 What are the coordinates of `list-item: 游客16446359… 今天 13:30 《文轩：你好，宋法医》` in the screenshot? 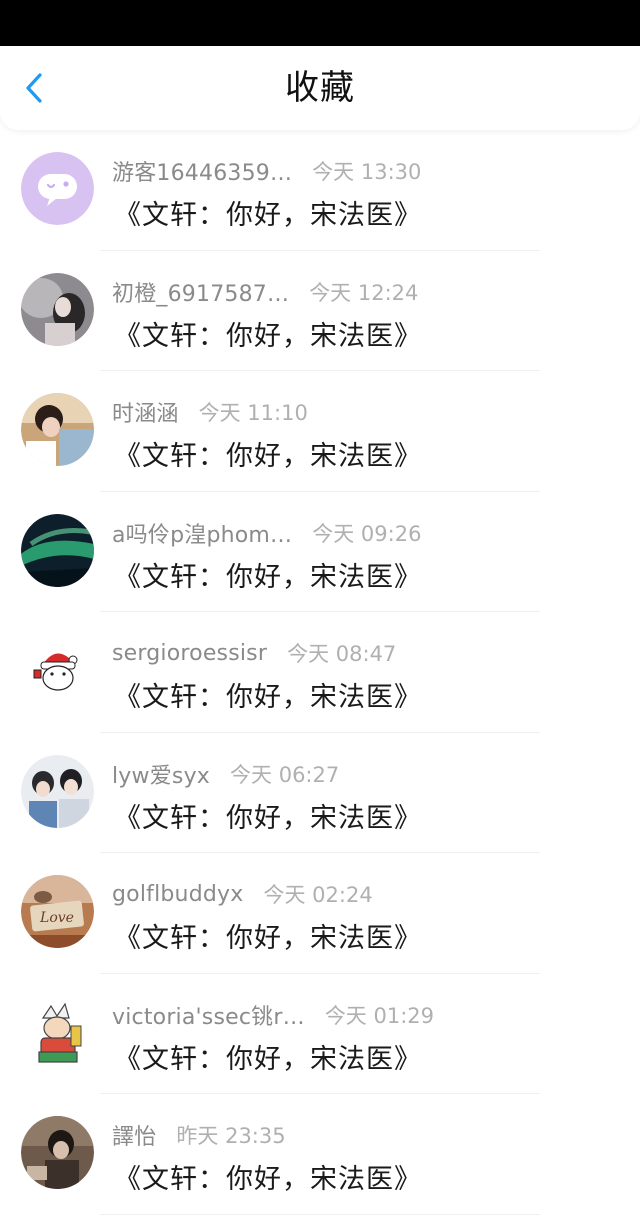 It's located at (320, 190).